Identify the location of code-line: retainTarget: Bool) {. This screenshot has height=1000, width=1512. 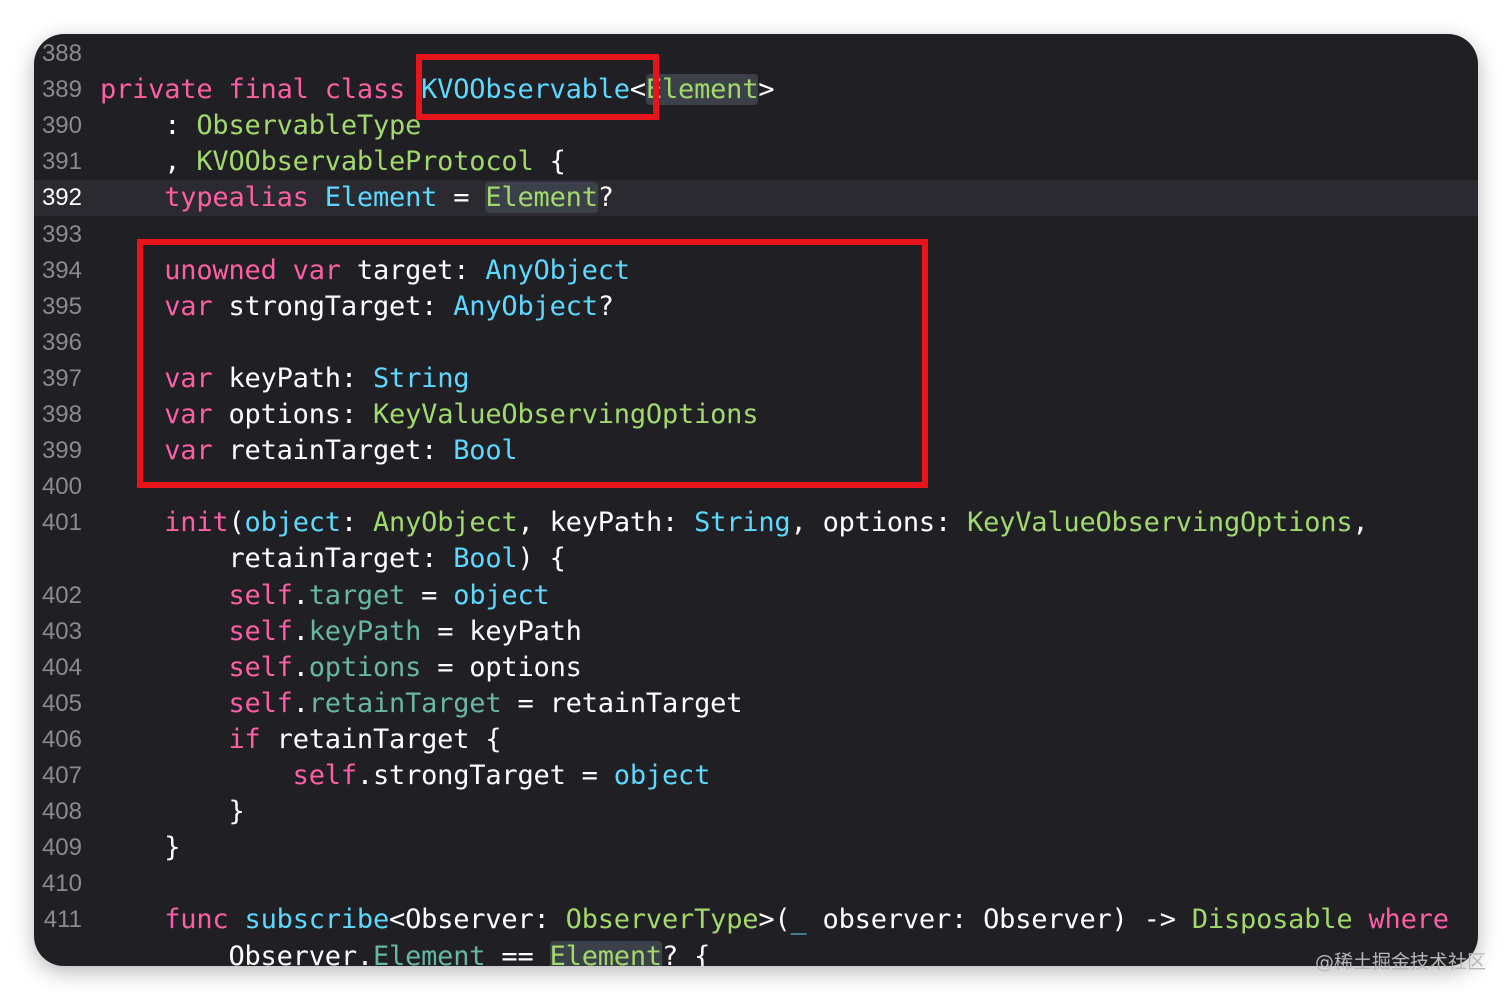
(756, 559).